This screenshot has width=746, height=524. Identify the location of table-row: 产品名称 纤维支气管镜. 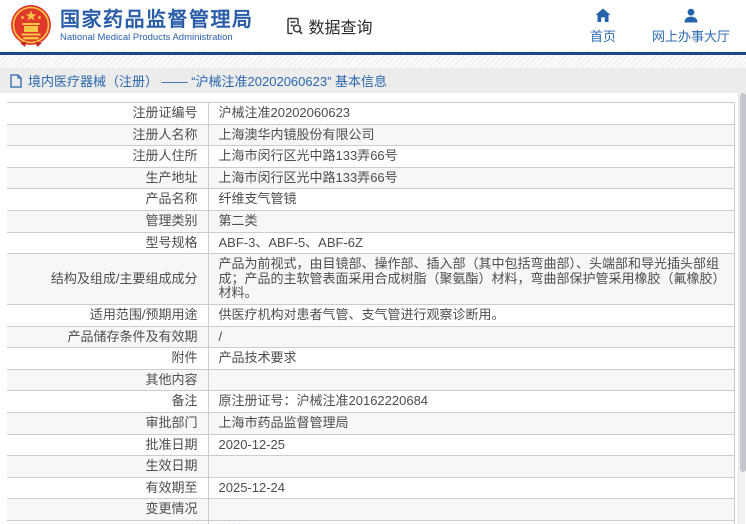
(371, 199).